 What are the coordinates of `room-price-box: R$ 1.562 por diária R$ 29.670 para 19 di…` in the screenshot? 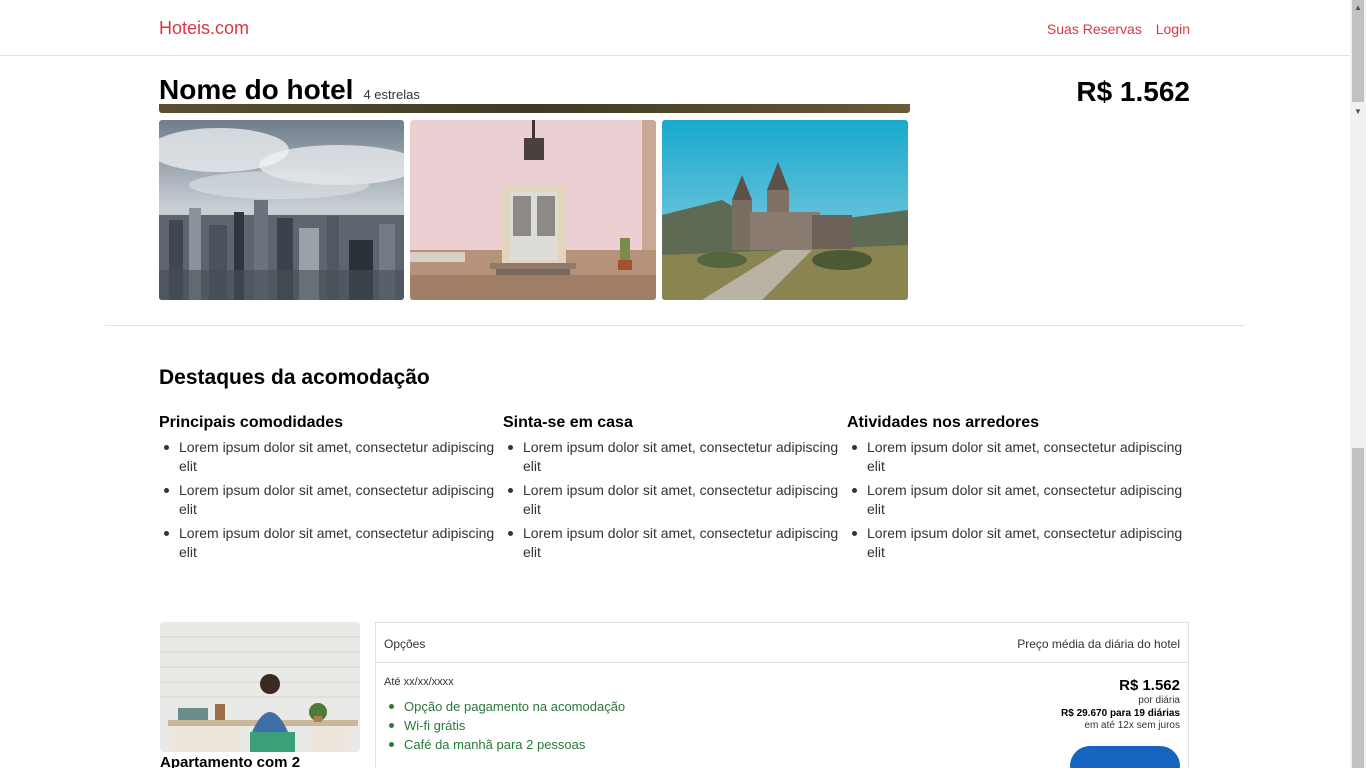 It's located at (1120, 704).